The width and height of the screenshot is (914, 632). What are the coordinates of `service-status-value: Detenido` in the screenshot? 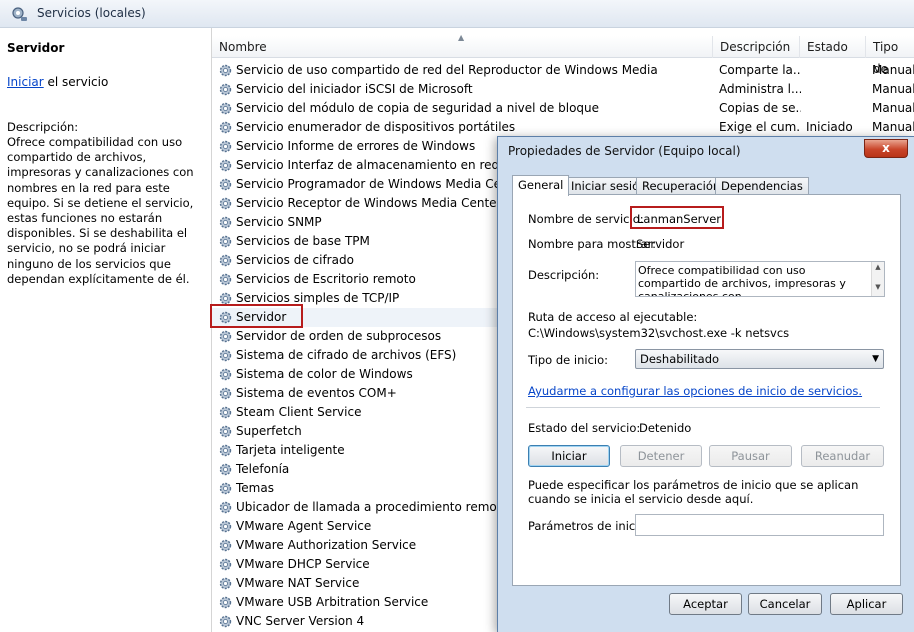 It's located at (665, 428).